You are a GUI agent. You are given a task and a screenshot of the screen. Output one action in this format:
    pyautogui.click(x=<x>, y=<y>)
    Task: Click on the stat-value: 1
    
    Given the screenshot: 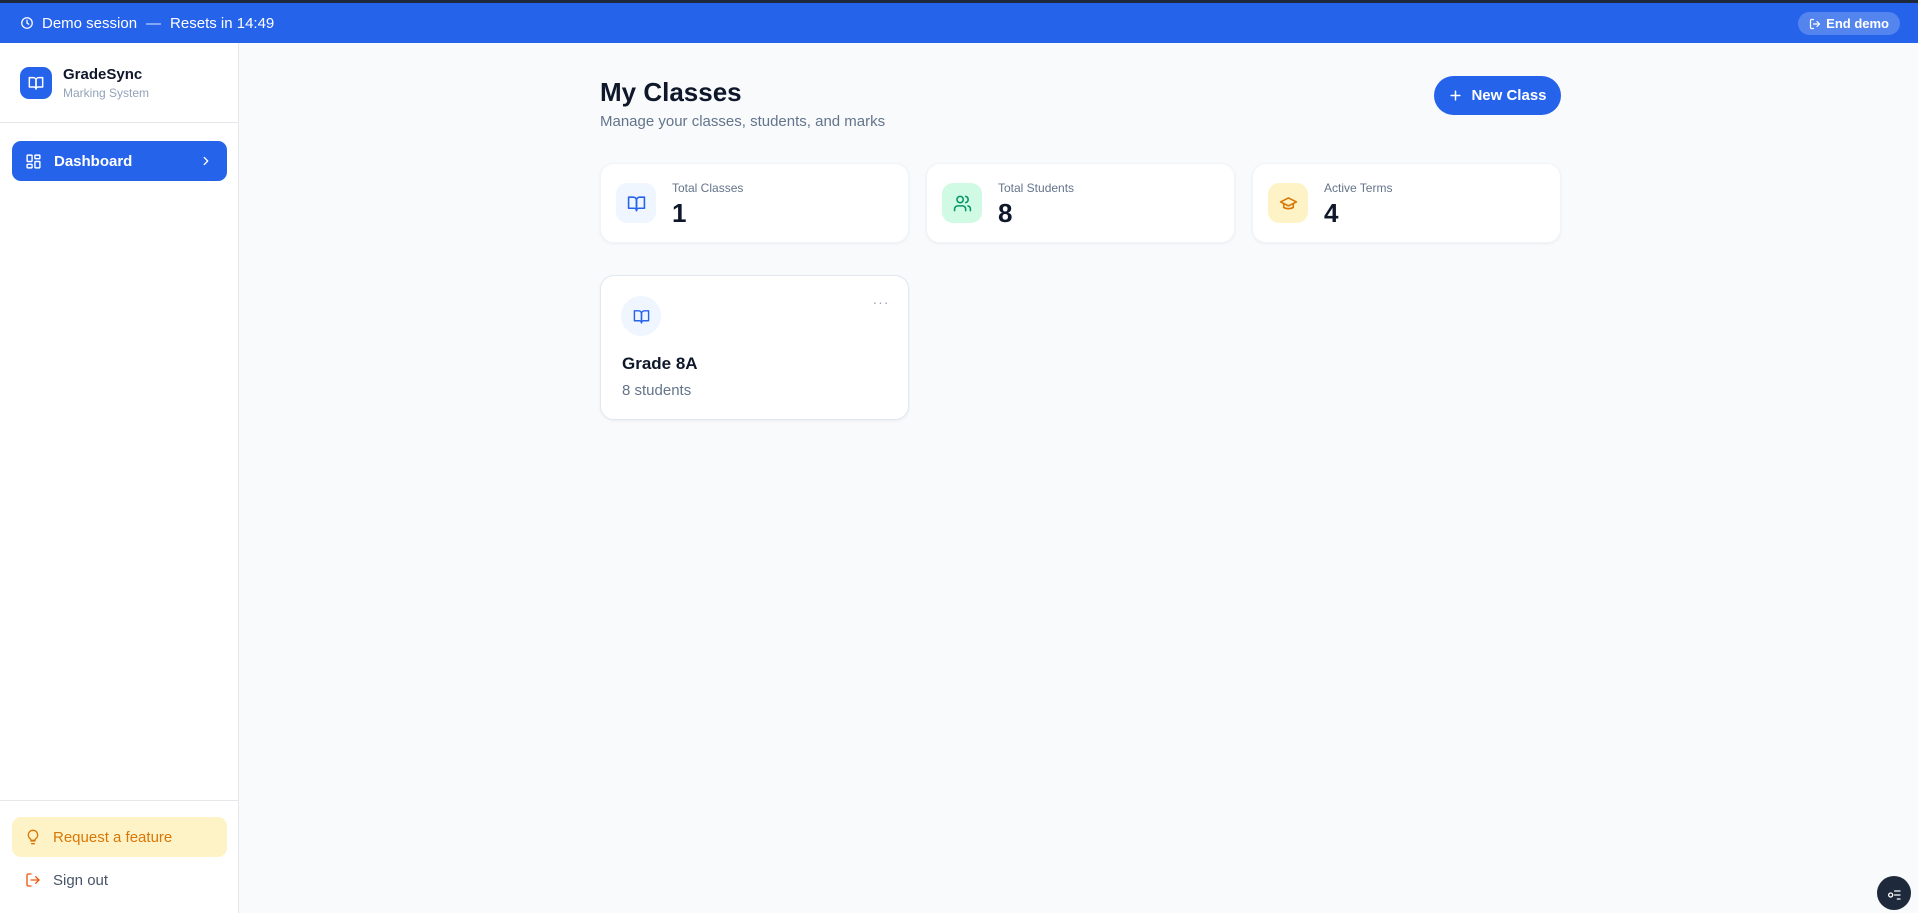 What is the action you would take?
    pyautogui.click(x=679, y=213)
    